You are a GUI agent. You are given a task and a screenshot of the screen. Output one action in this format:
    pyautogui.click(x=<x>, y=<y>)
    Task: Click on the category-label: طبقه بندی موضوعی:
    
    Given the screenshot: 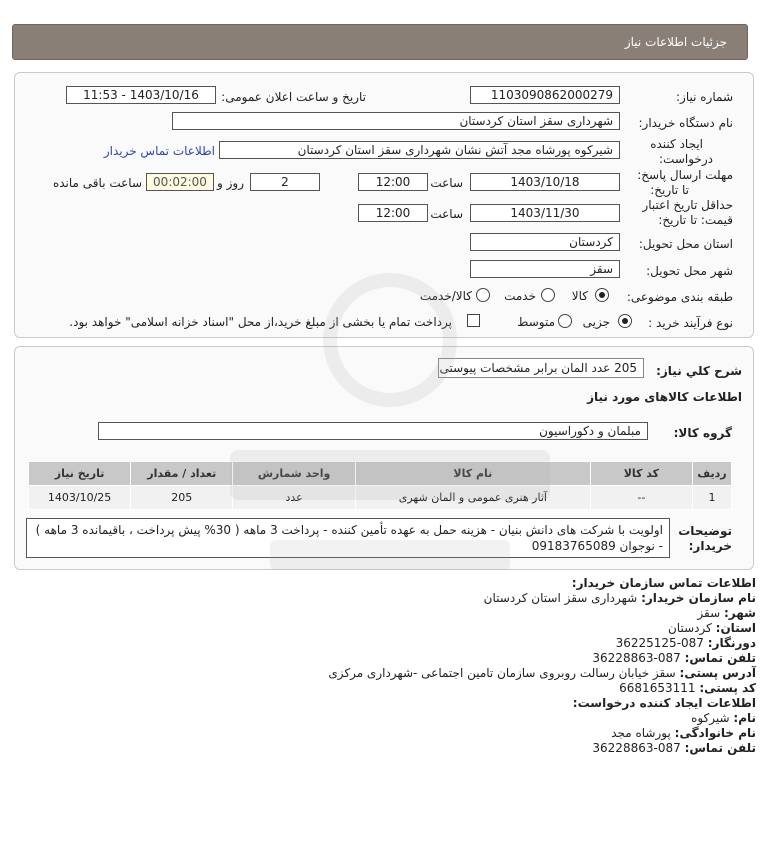 What is the action you would take?
    pyautogui.click(x=679, y=297)
    